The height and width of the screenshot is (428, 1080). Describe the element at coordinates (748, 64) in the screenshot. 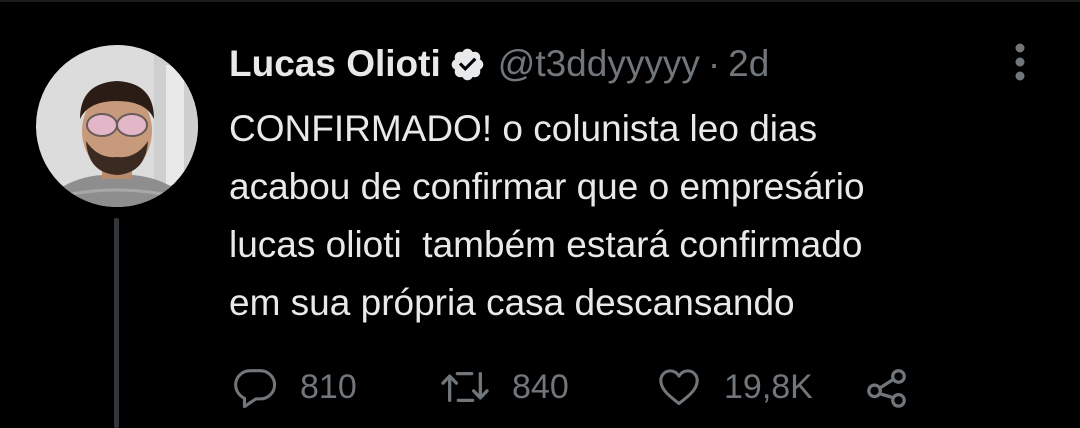

I see `timestamp: 2d` at that location.